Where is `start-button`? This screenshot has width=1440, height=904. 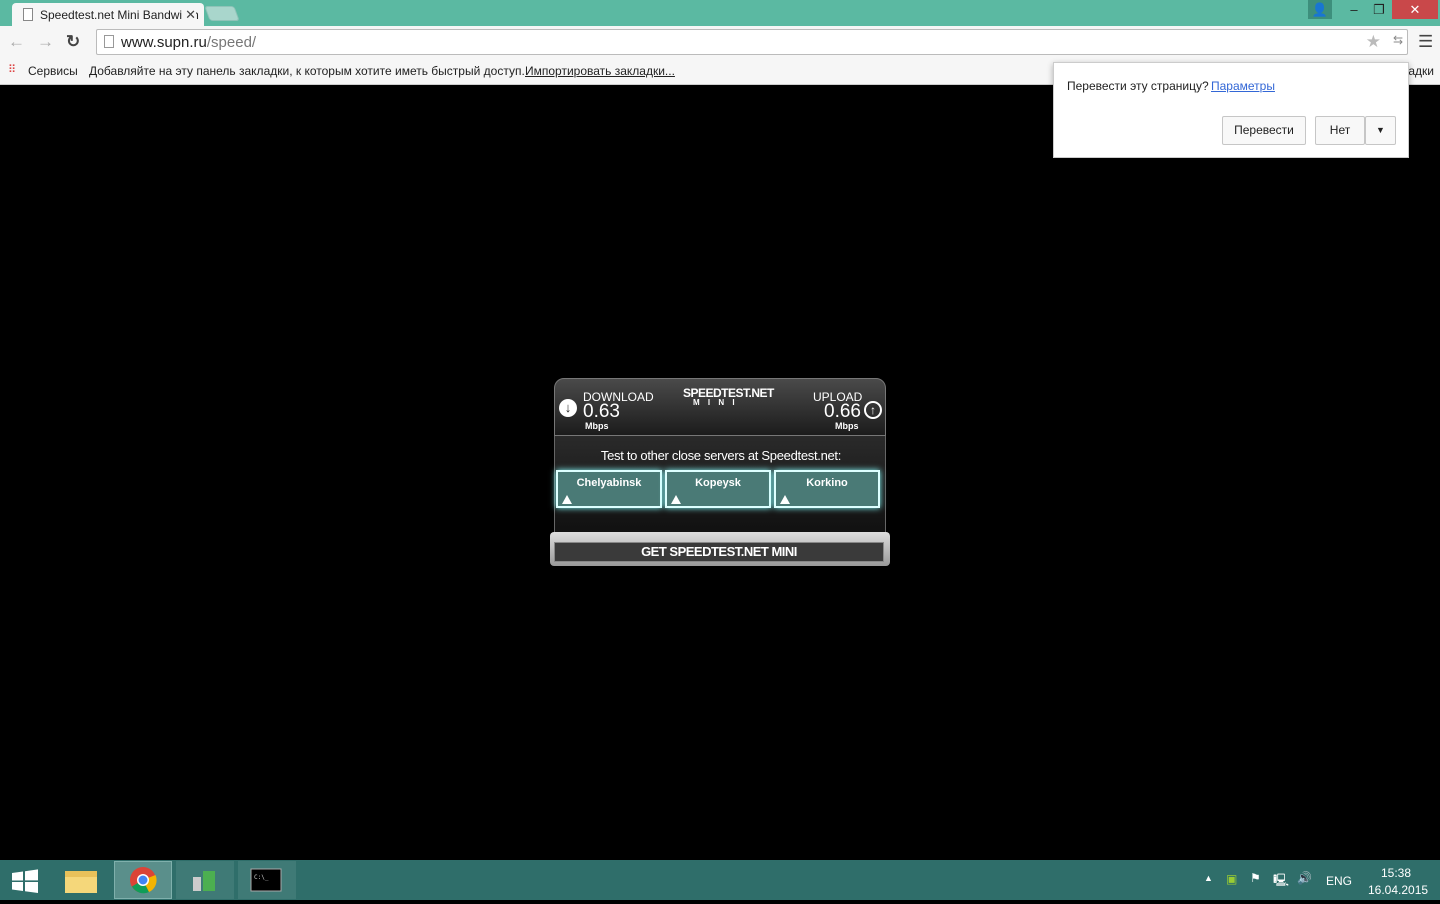 start-button is located at coordinates (25, 880).